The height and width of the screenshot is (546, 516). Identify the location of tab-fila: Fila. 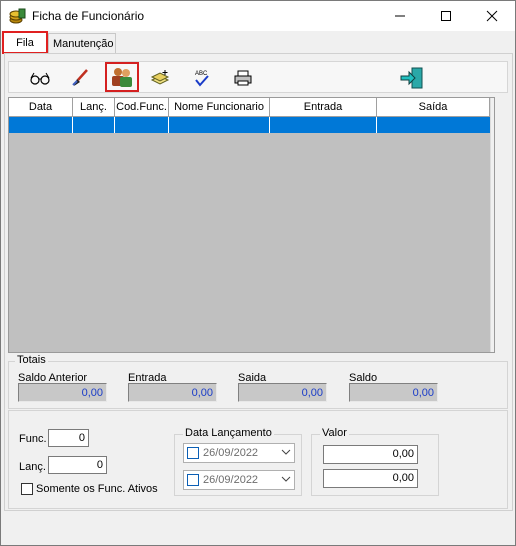
(25, 42).